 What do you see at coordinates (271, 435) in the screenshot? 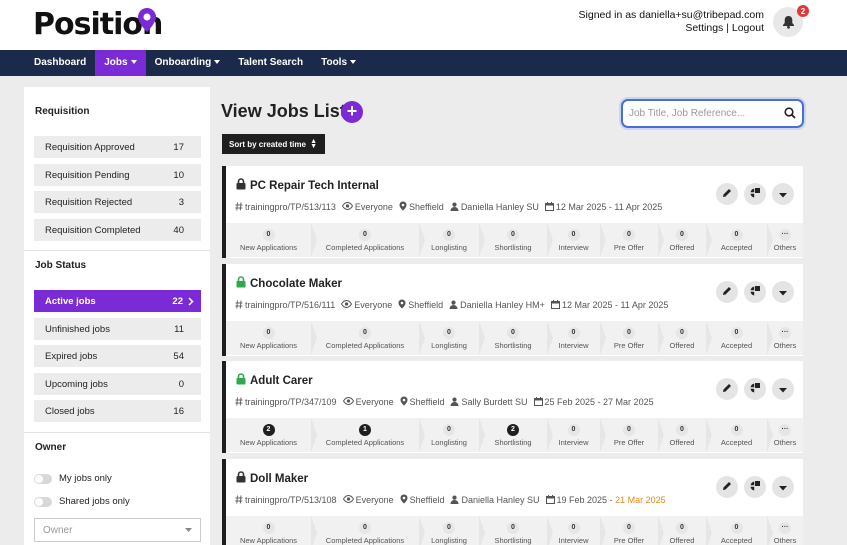
I see `pipeline-stage: 2 New Applications` at bounding box center [271, 435].